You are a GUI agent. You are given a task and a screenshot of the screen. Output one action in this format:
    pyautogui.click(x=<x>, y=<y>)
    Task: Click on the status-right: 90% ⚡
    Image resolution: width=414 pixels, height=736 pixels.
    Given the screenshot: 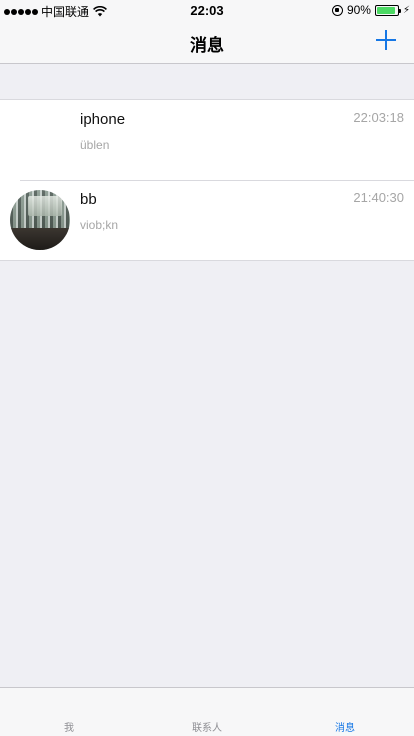 What is the action you would take?
    pyautogui.click(x=370, y=10)
    